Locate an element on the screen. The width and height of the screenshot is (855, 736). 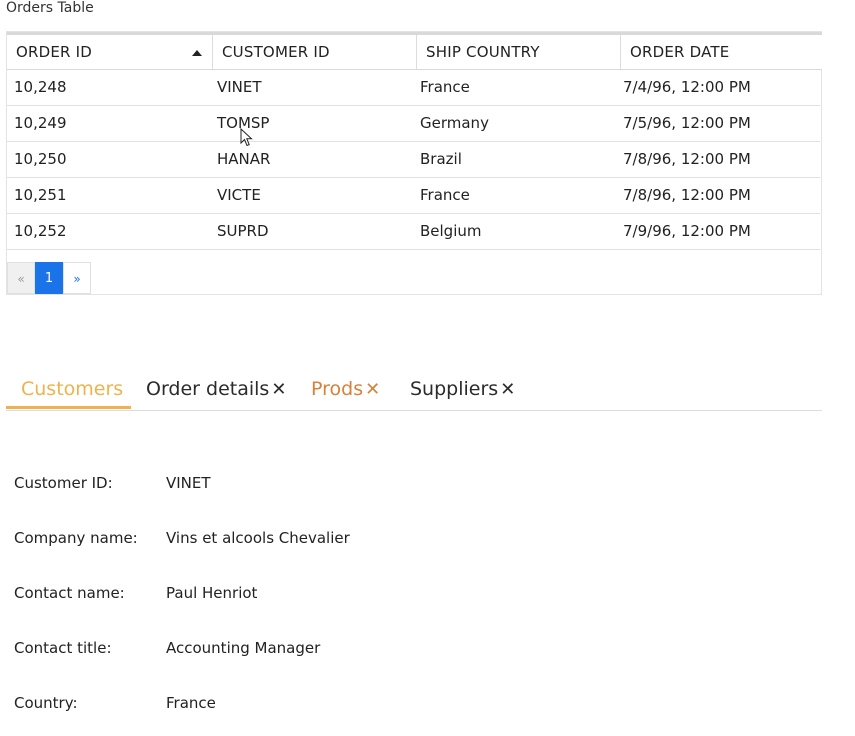
pager-page-button: 1 is located at coordinates (49, 278).